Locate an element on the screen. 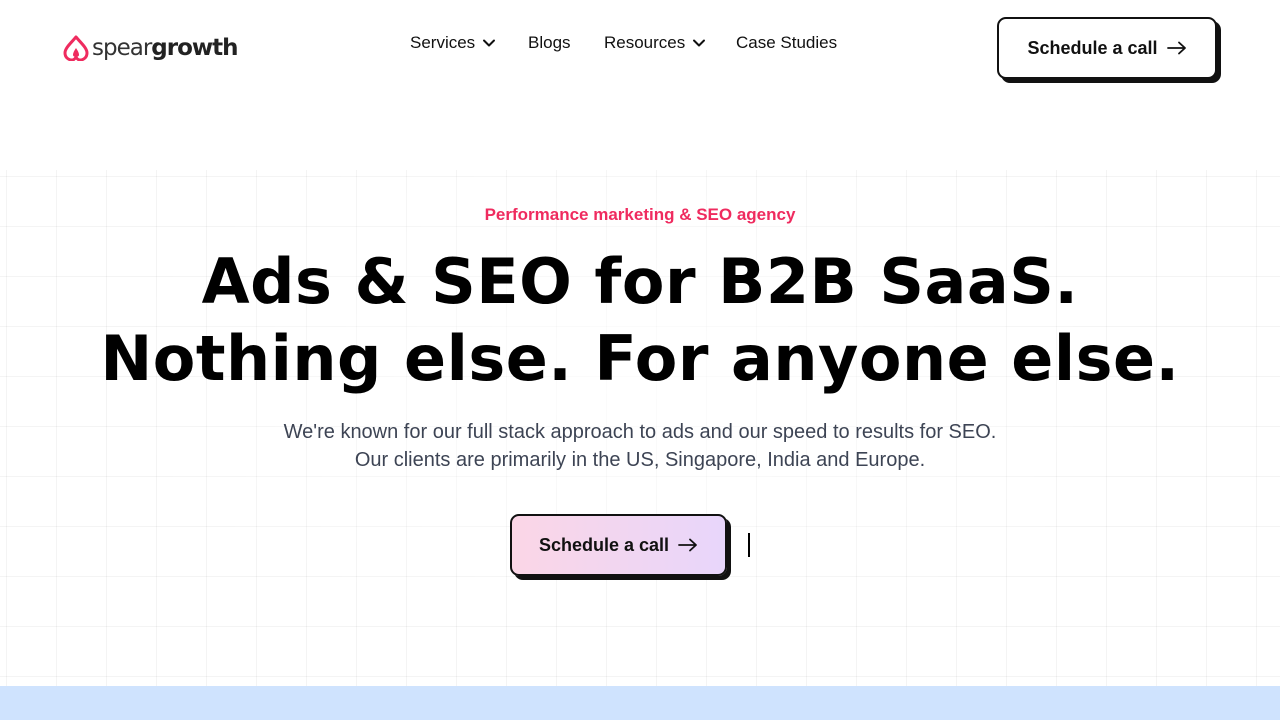 This screenshot has width=1280, height=720. nav-item-label: Blogs is located at coordinates (549, 42).